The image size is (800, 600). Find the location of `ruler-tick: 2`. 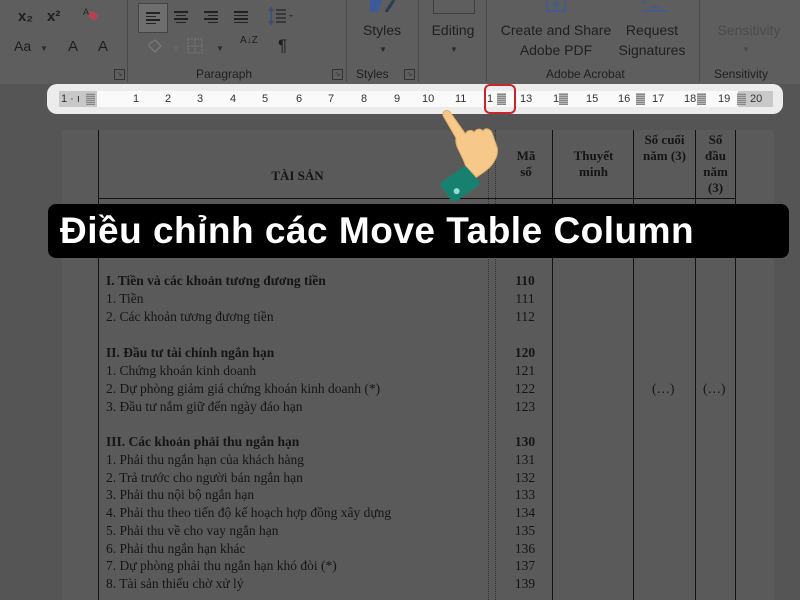

ruler-tick: 2 is located at coordinates (168, 99).